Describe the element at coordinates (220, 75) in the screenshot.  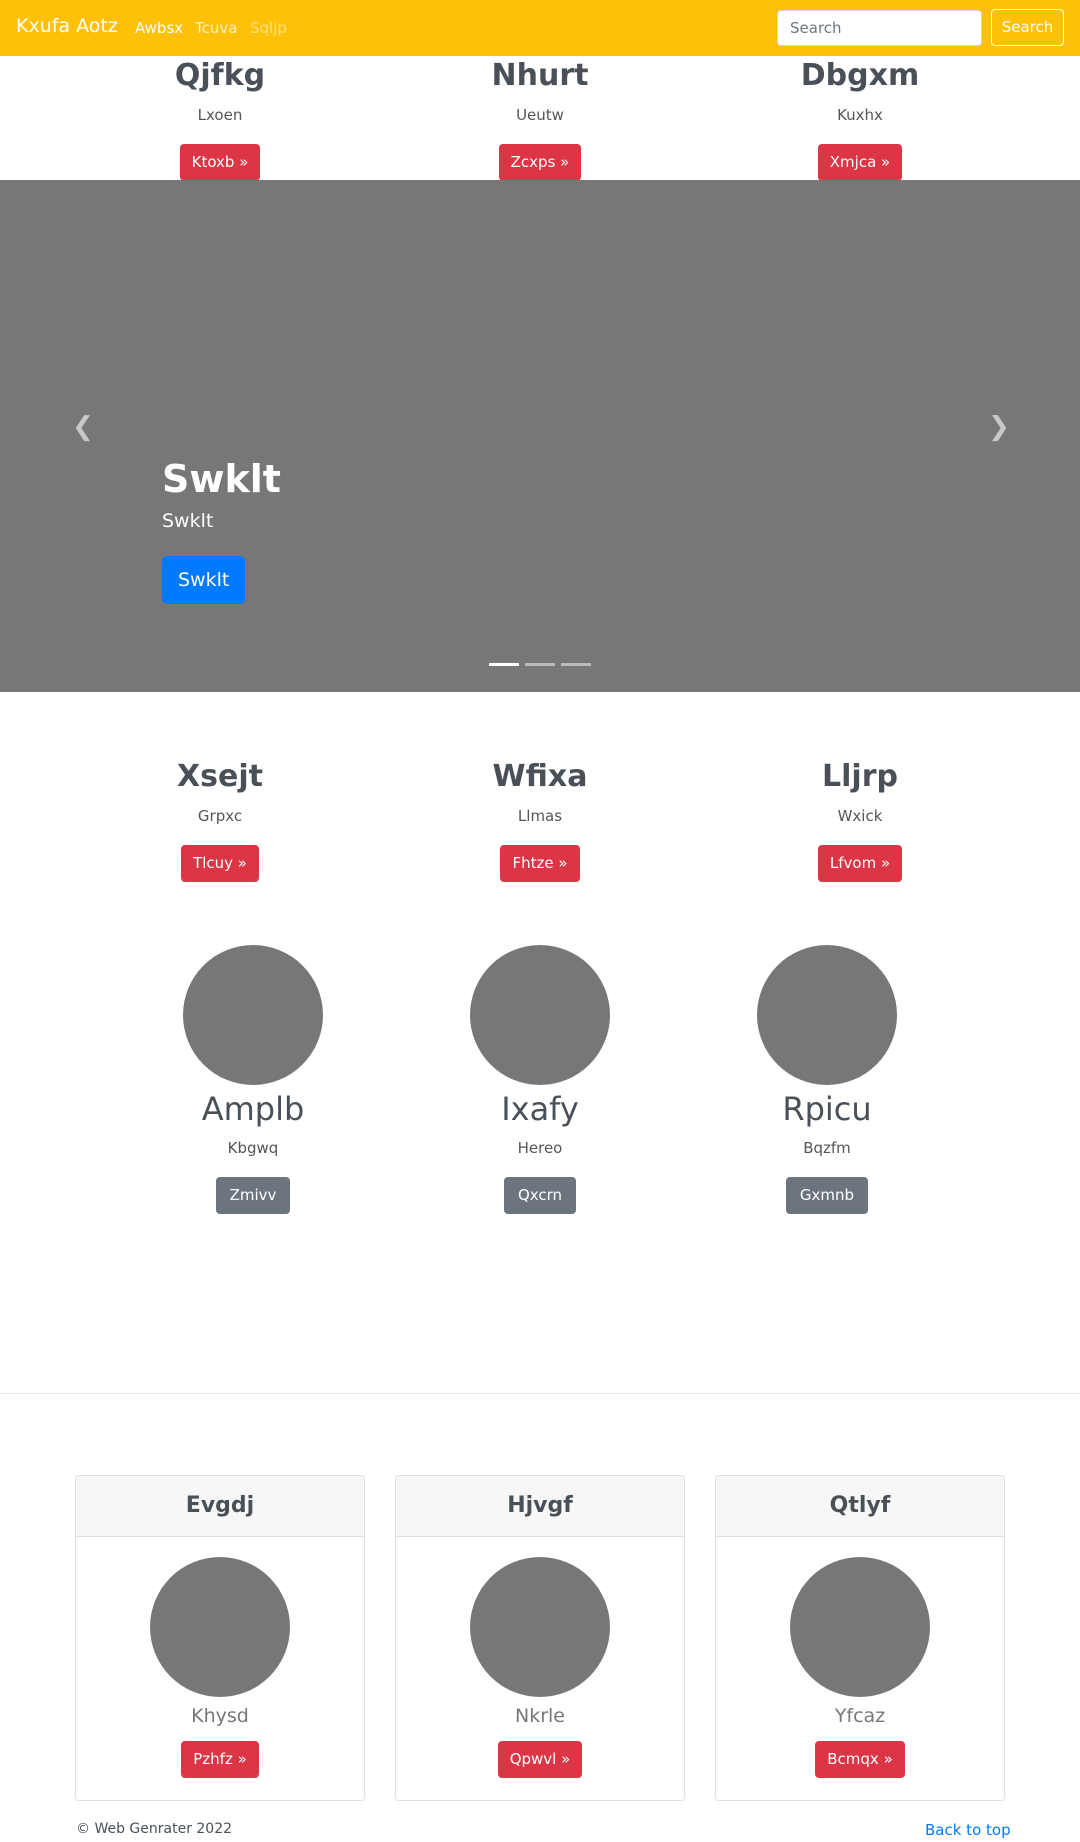
I see `feature-title: Qjfkg` at that location.